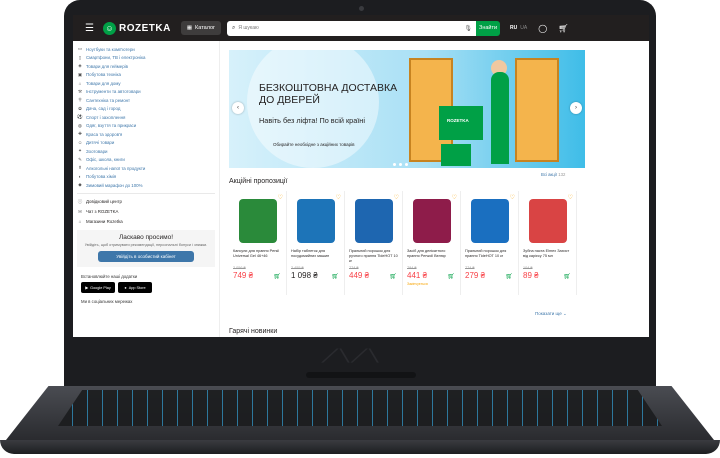 This screenshot has width=720, height=458. What do you see at coordinates (523, 28) in the screenshot?
I see `lang-ua: UA` at bounding box center [523, 28].